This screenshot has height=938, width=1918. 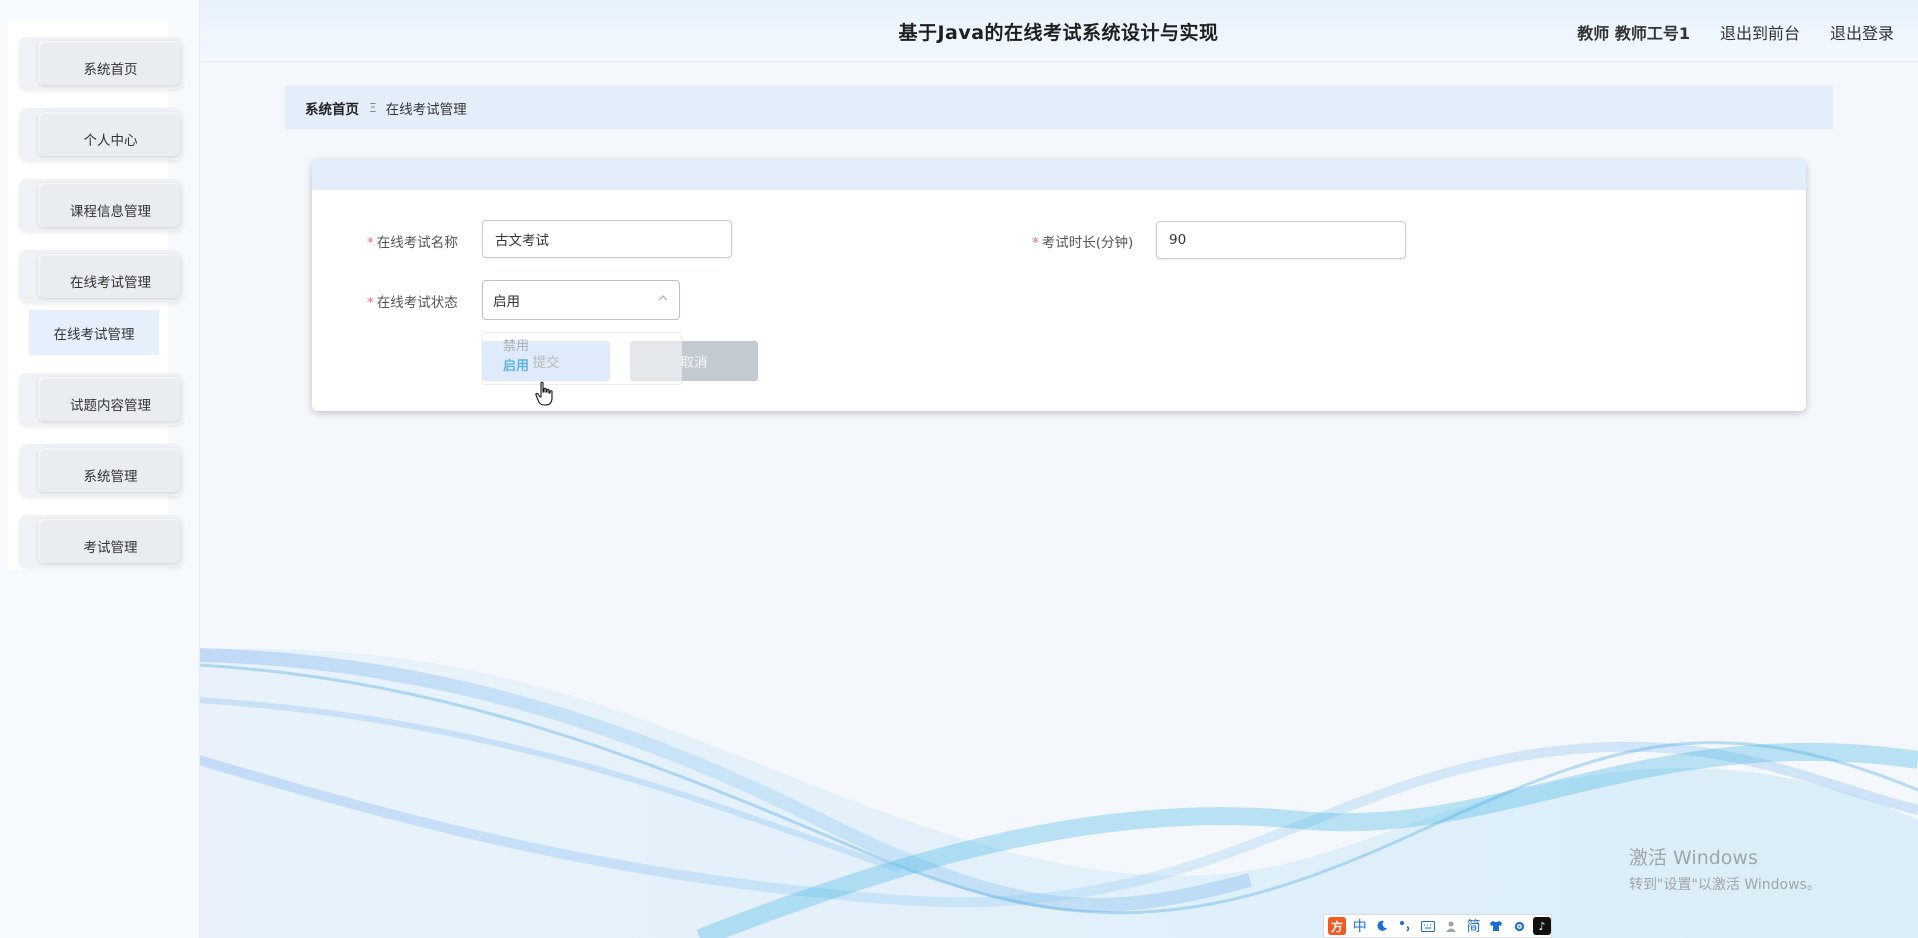 I want to click on sidebar-item-label: 考试管理, so click(x=110, y=548).